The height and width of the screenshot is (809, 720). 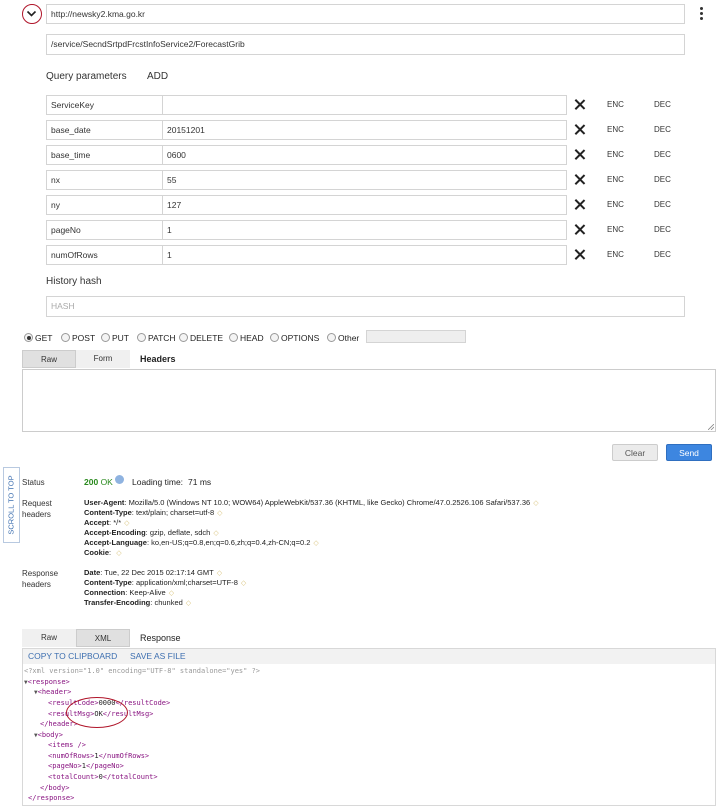 What do you see at coordinates (104, 502) in the screenshot?
I see `header-name: User-Agent` at bounding box center [104, 502].